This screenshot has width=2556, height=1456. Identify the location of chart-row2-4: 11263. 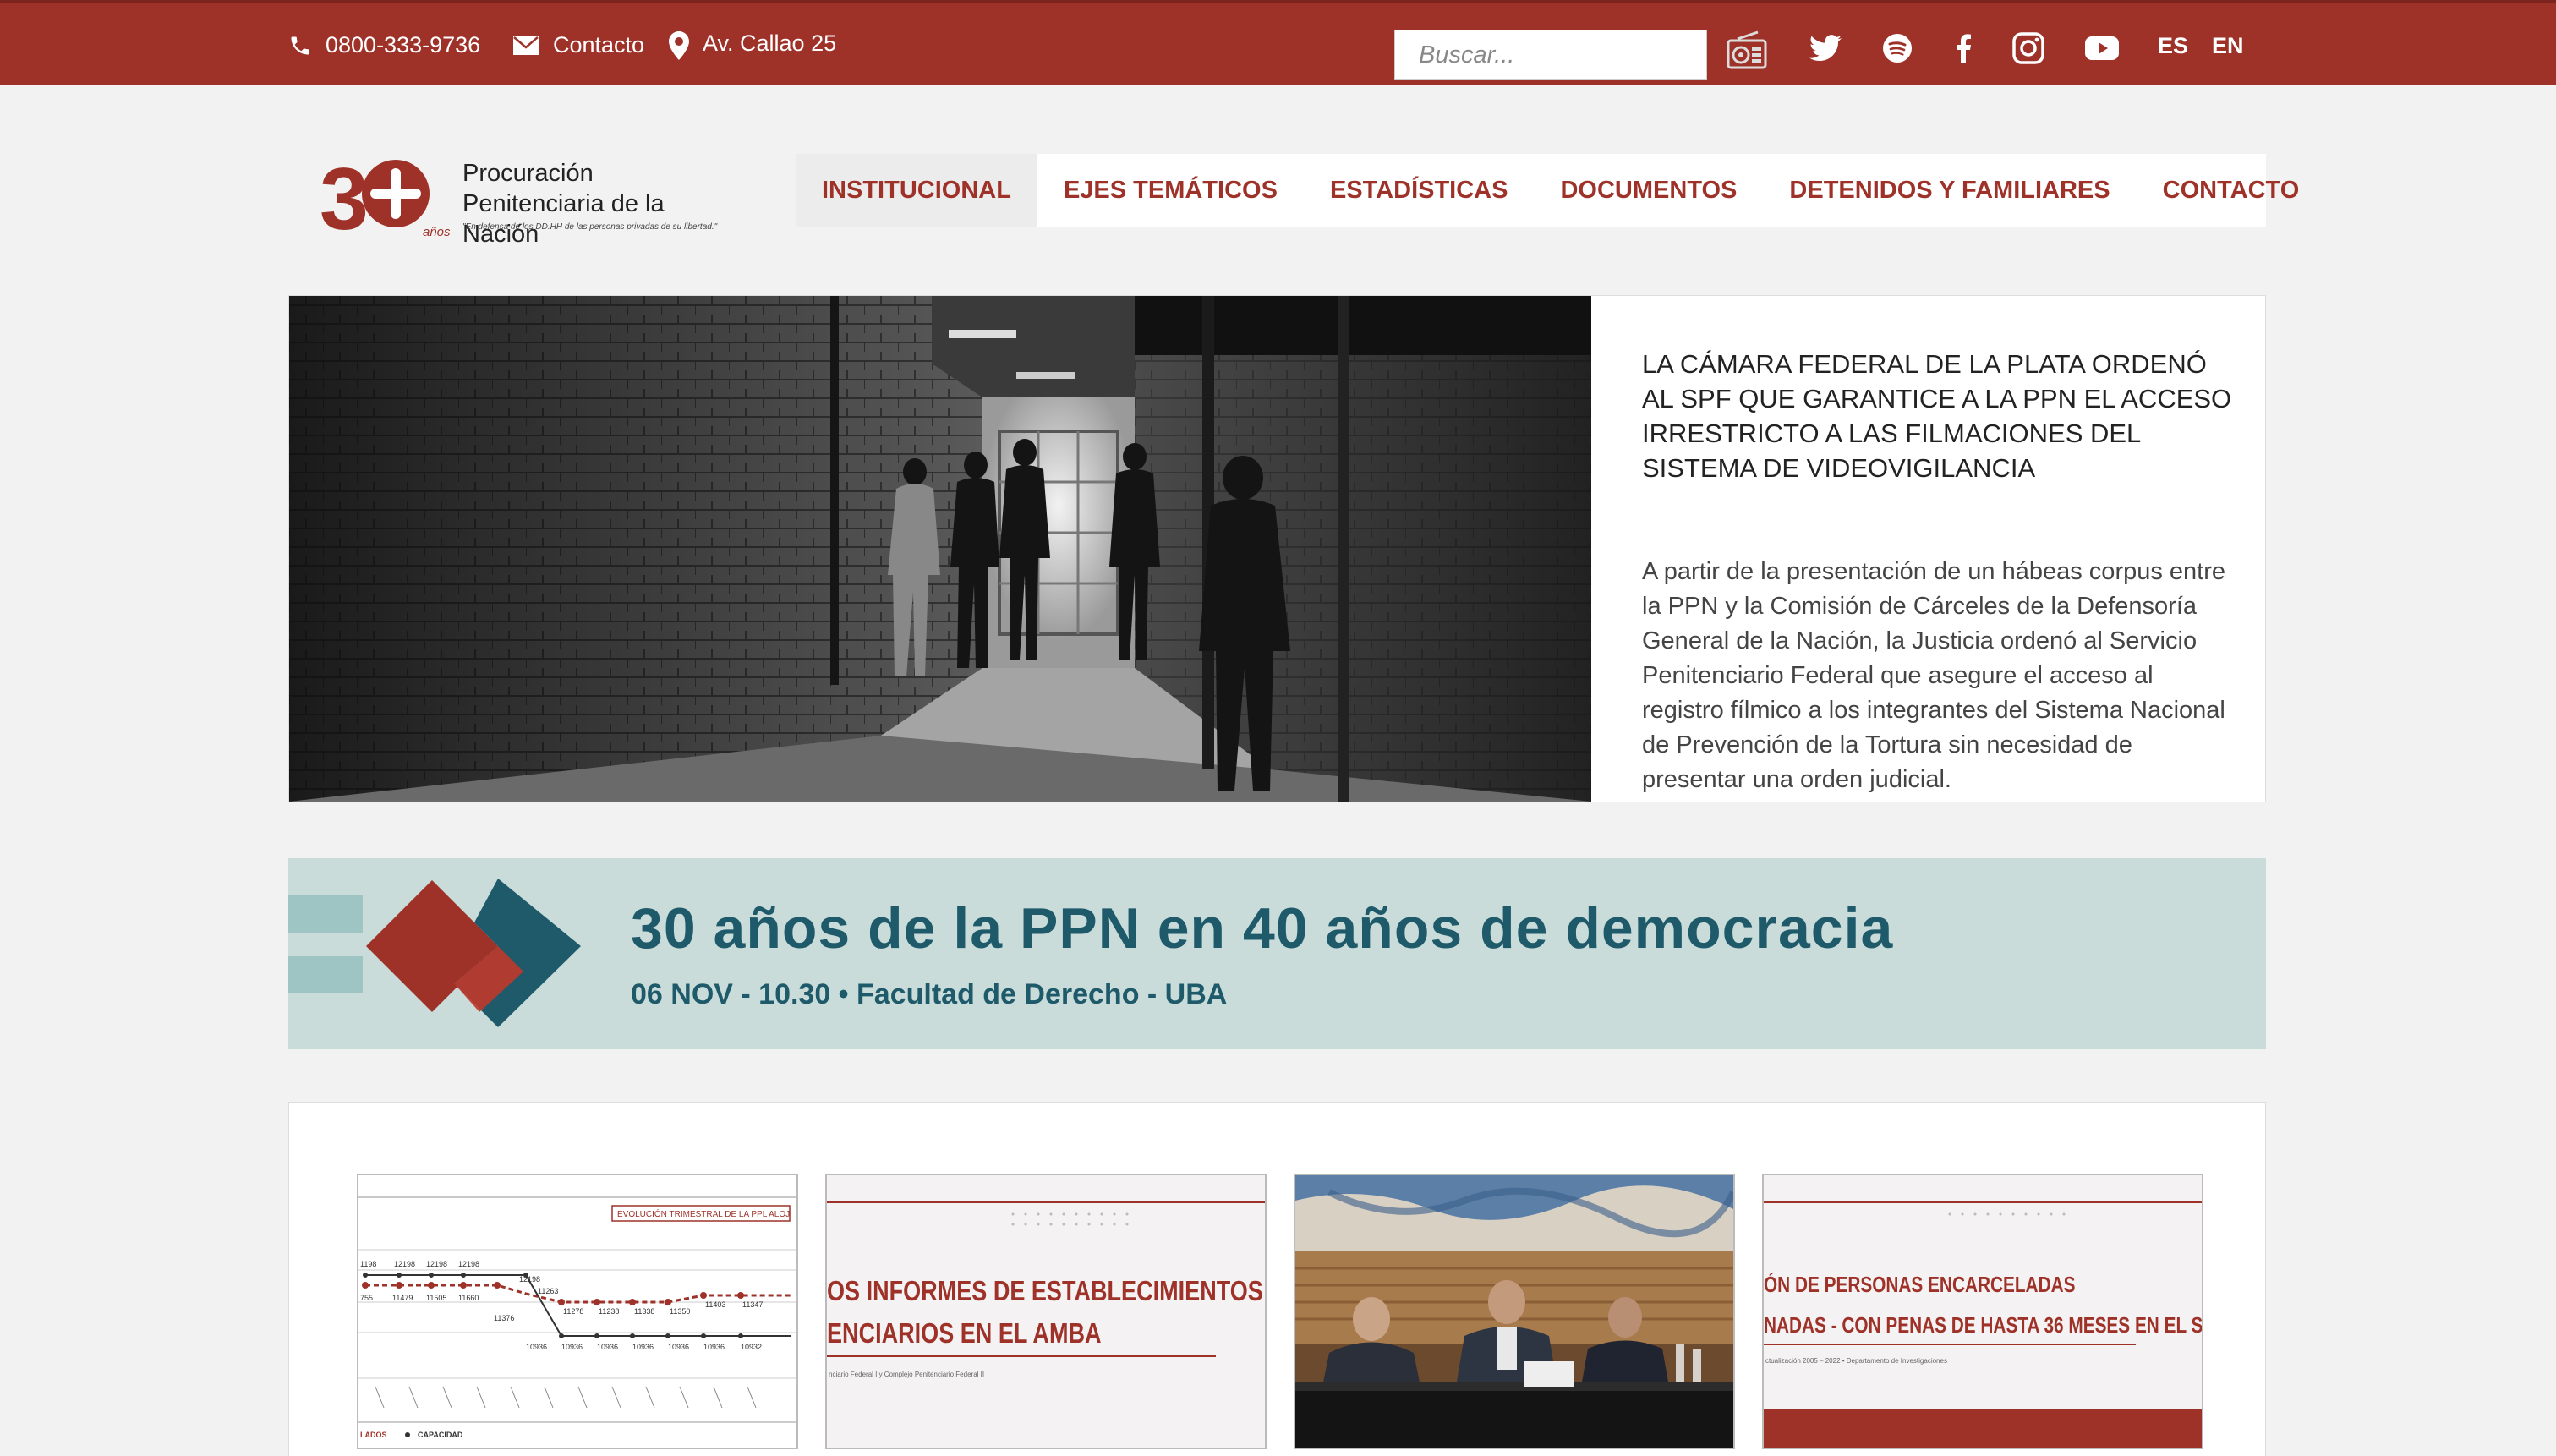
(548, 1291).